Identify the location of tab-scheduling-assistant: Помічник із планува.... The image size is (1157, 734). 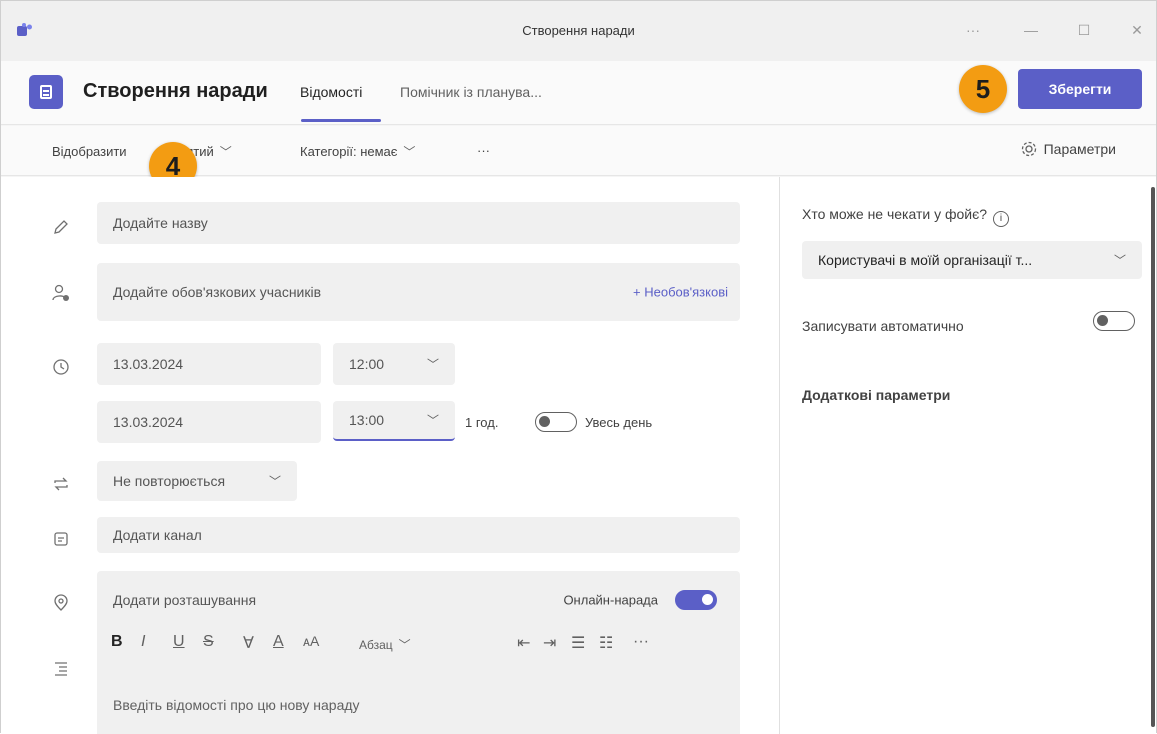
(471, 92).